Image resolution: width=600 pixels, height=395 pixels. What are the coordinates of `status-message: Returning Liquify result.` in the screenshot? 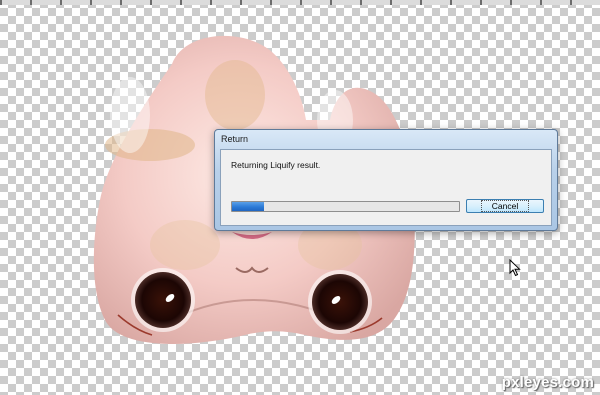 It's located at (276, 165).